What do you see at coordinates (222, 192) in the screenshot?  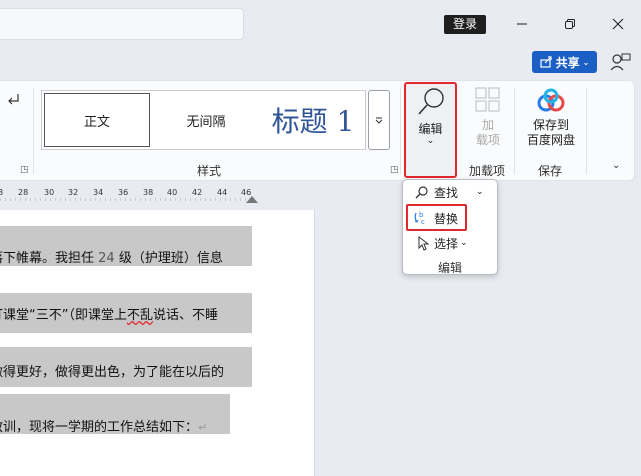 I see `ruler-tick: 44` at bounding box center [222, 192].